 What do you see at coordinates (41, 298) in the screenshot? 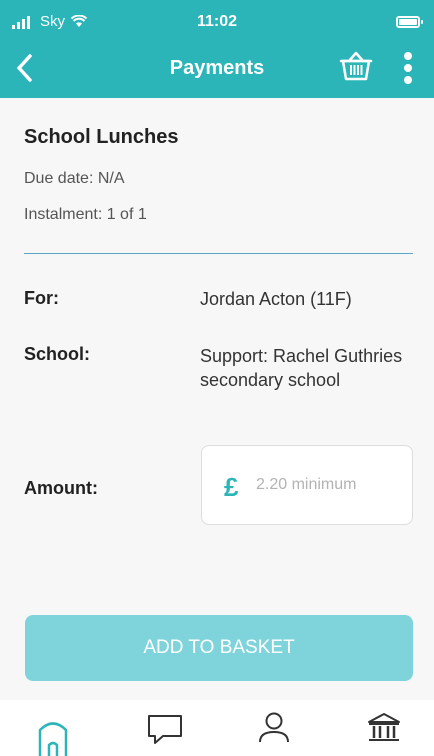
I see `for-label: For:` at bounding box center [41, 298].